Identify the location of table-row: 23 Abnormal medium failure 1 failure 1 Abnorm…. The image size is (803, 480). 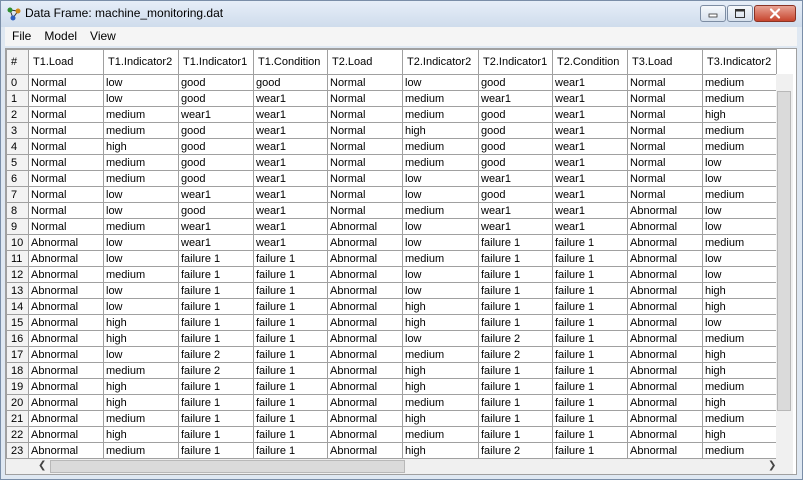
(391, 450).